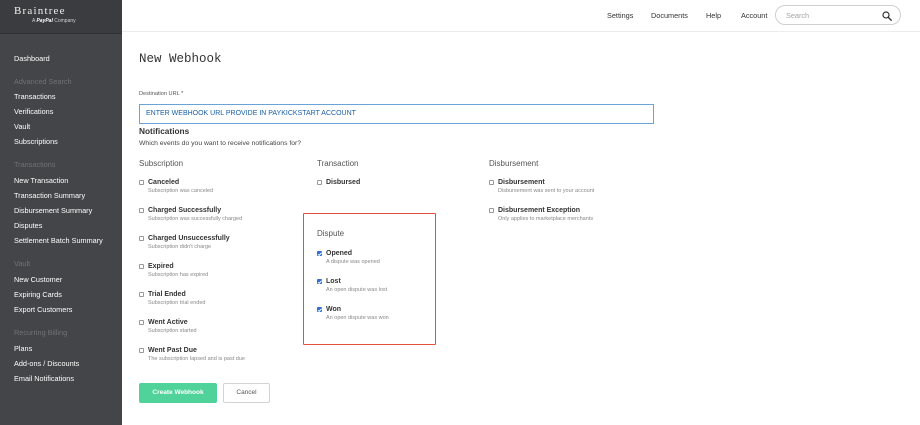 The height and width of the screenshot is (425, 920). I want to click on notifications-title: Notifications, so click(164, 131).